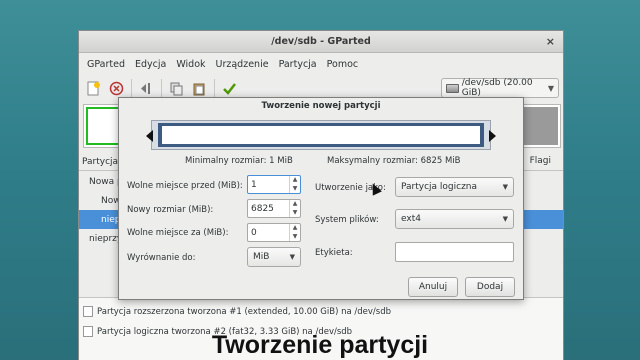 The height and width of the screenshot is (360, 640). What do you see at coordinates (242, 64) in the screenshot?
I see `menu-device: Urządzenie` at bounding box center [242, 64].